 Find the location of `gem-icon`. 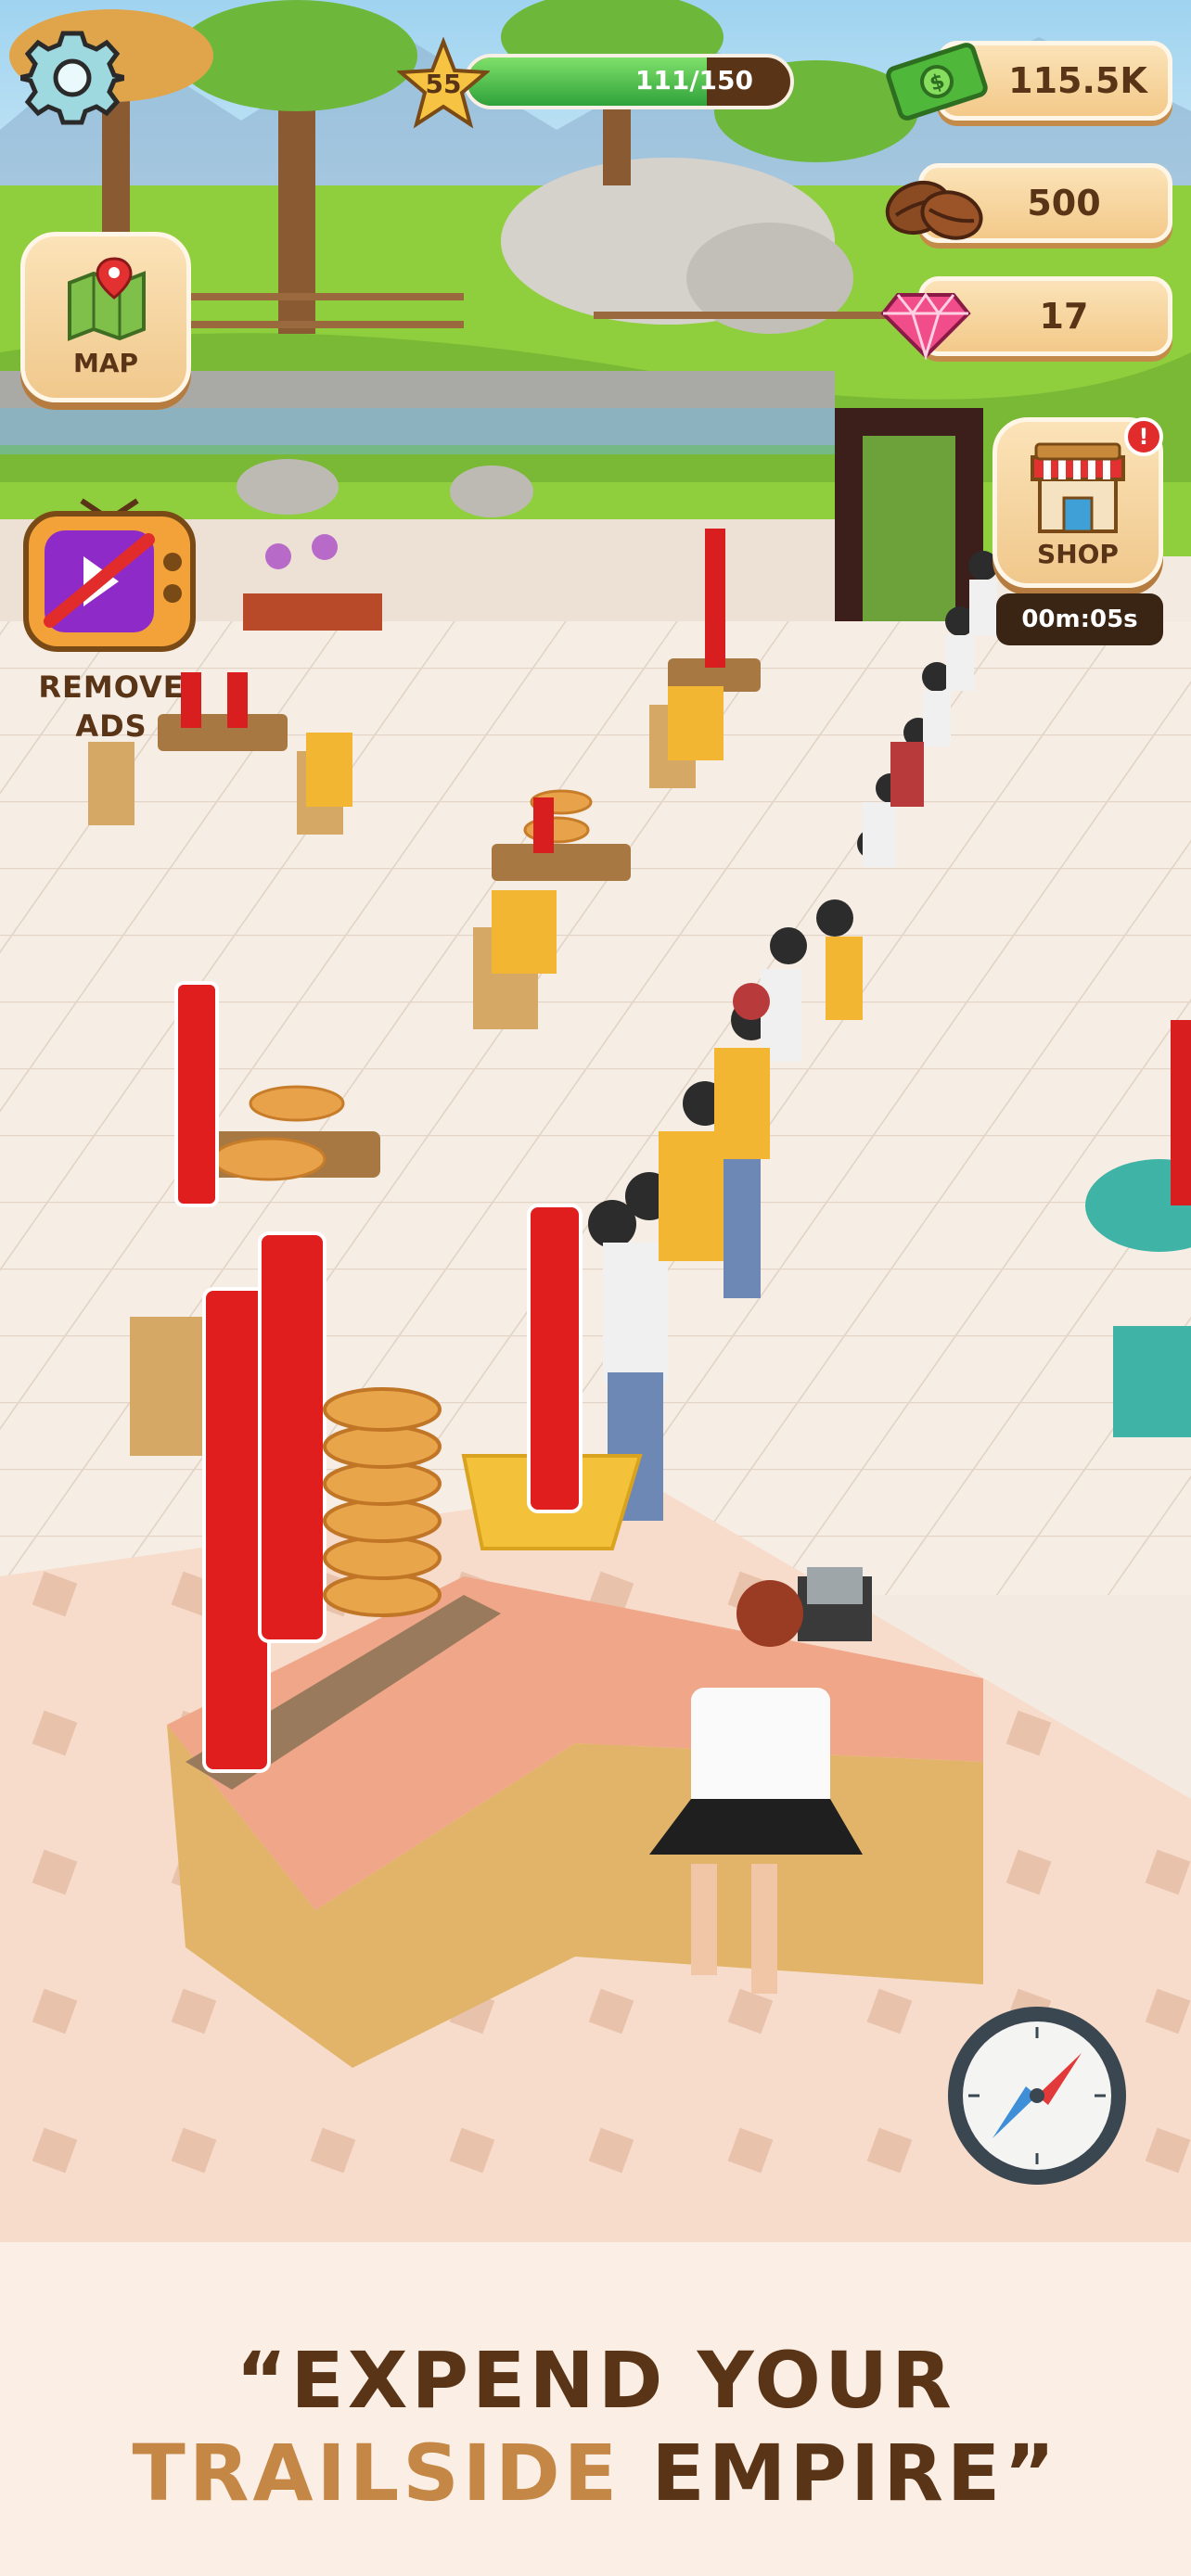

gem-icon is located at coordinates (925, 319).